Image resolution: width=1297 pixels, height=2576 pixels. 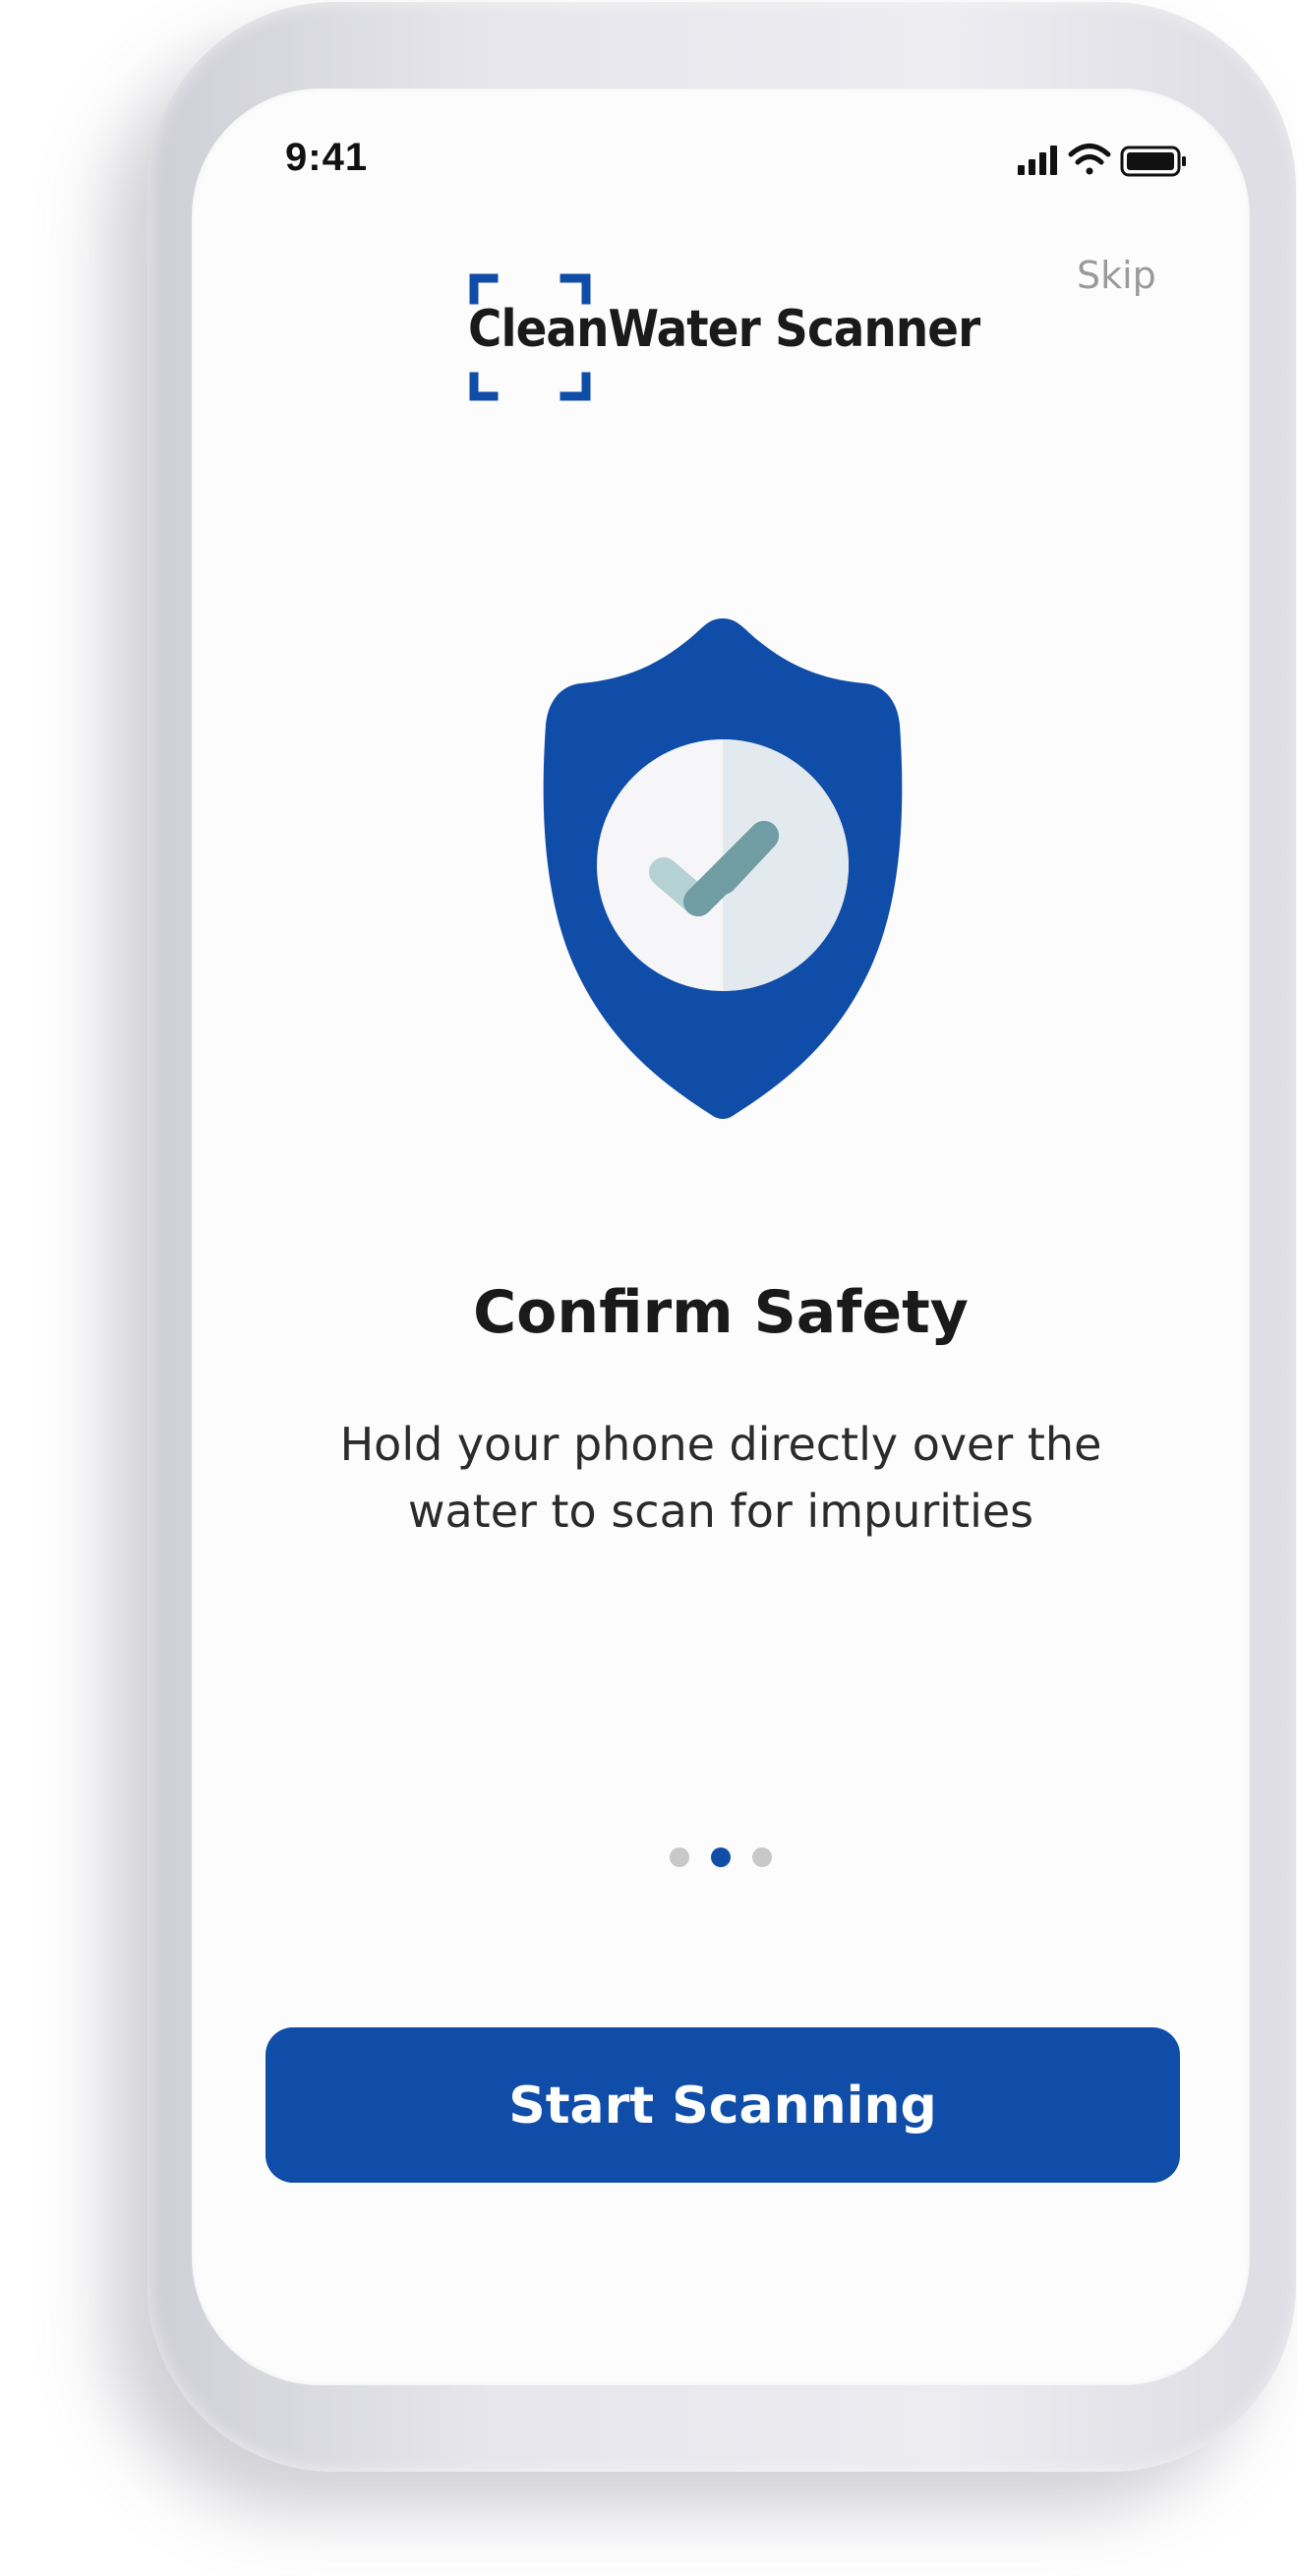 What do you see at coordinates (1153, 161) in the screenshot?
I see `battery-icon` at bounding box center [1153, 161].